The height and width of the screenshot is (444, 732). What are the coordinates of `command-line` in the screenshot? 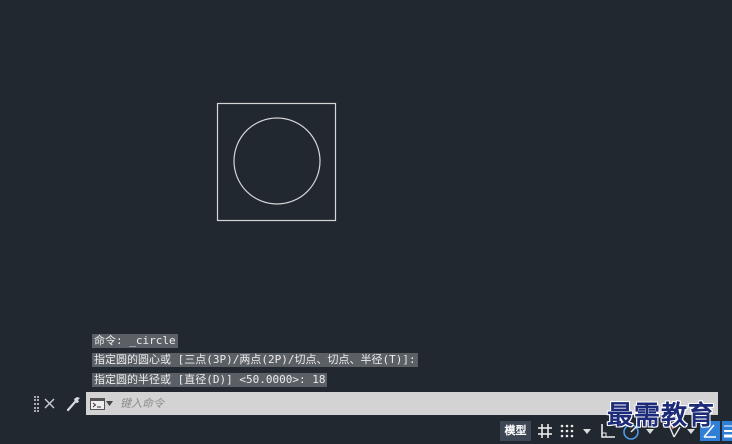 It's located at (402, 403).